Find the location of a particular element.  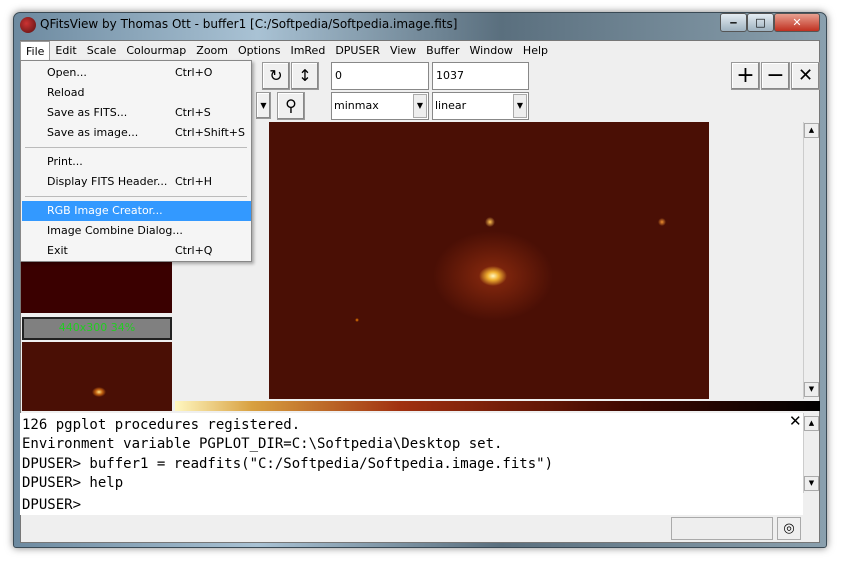

minimize-button: ‒ is located at coordinates (733, 22).